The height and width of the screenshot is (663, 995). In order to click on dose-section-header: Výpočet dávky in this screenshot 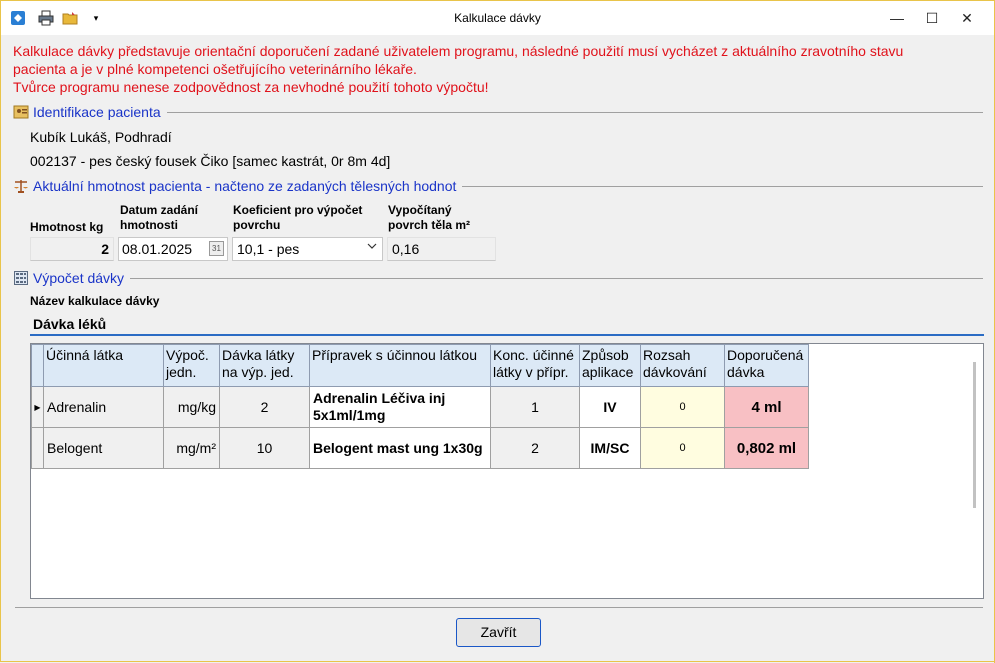, I will do `click(498, 278)`.